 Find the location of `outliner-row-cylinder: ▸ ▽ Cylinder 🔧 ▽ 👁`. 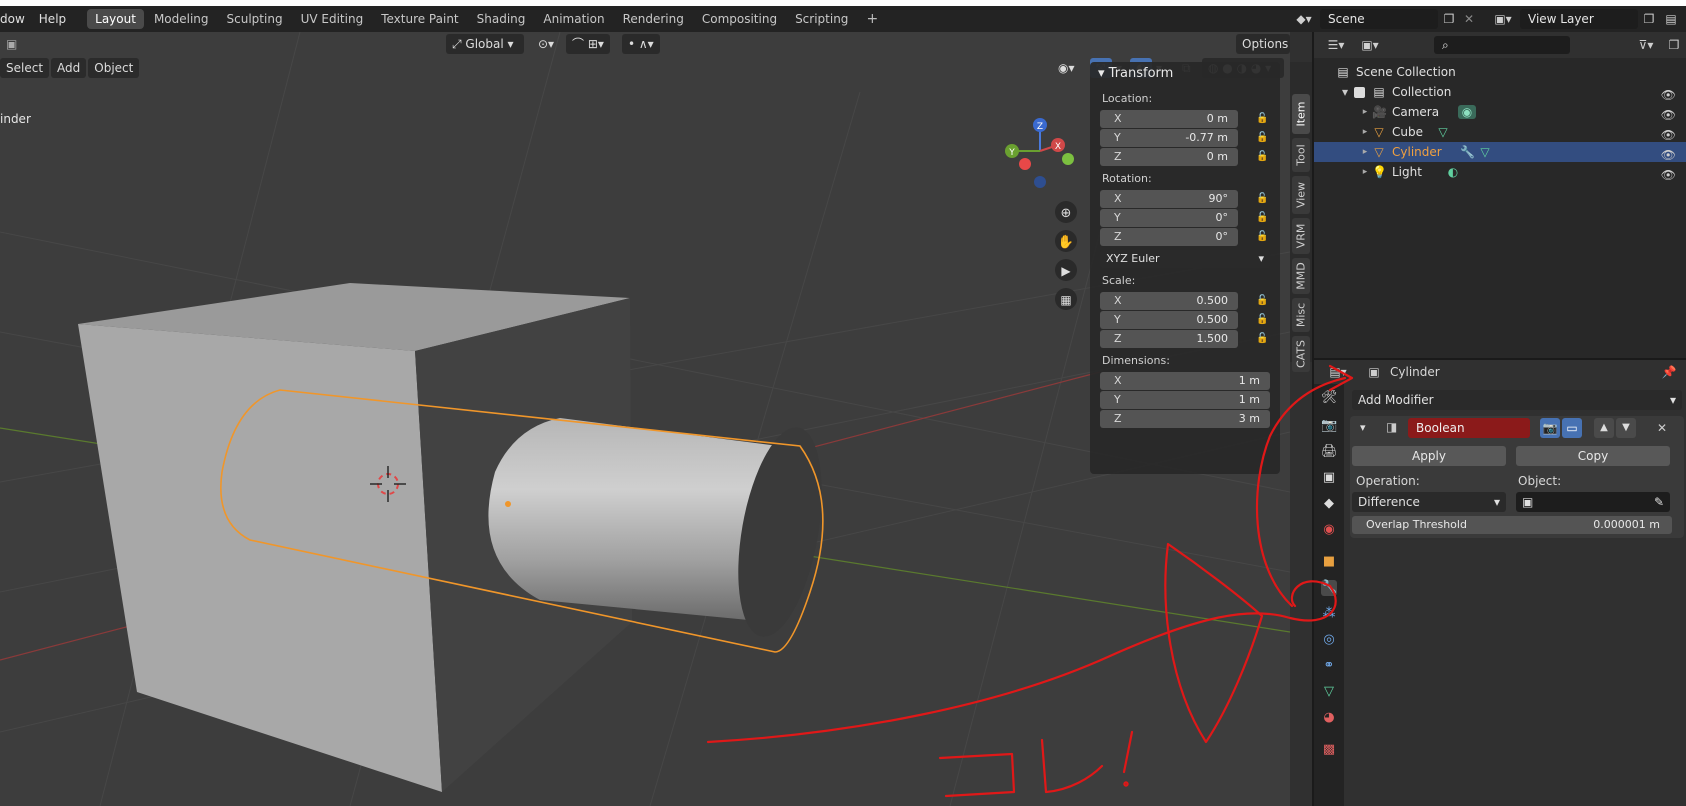

outliner-row-cylinder: ▸ ▽ Cylinder 🔧 ▽ 👁 is located at coordinates (1500, 152).